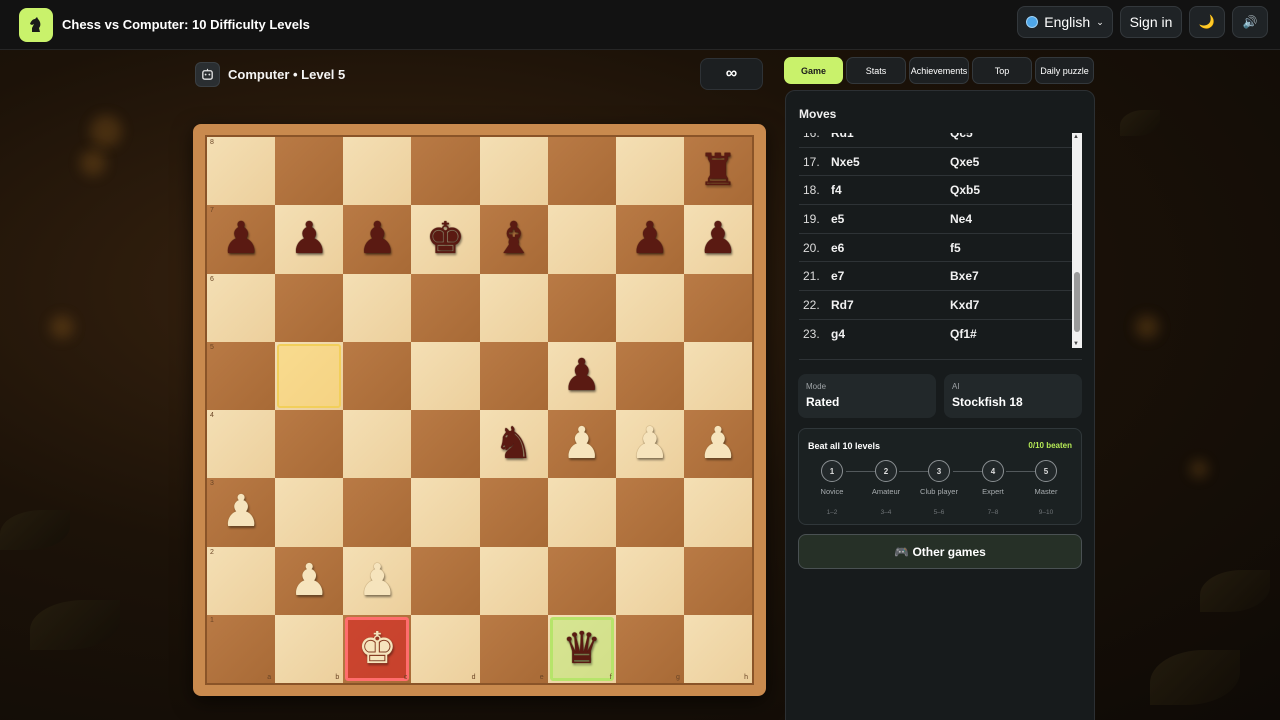 This screenshot has height=720, width=1280. Describe the element at coordinates (1151, 22) in the screenshot. I see `sign-in-button: Sign in` at that location.